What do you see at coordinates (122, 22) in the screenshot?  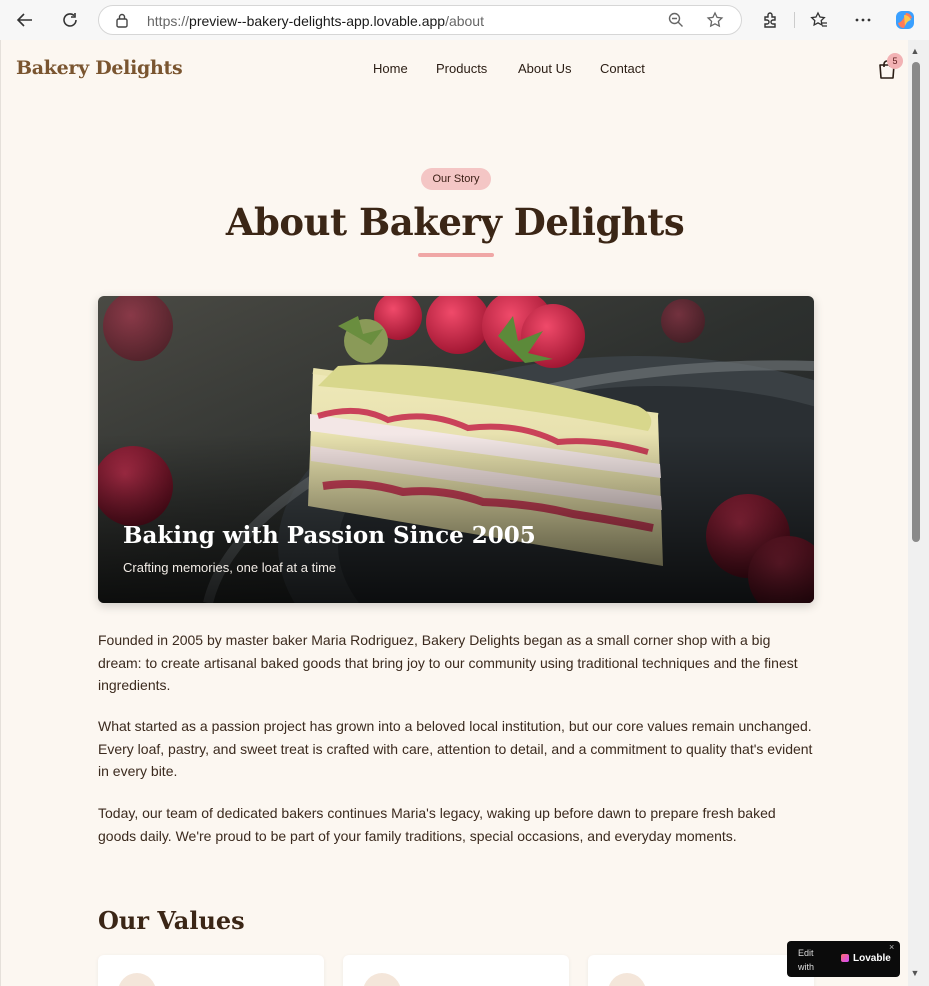 I see `lock-icon` at bounding box center [122, 22].